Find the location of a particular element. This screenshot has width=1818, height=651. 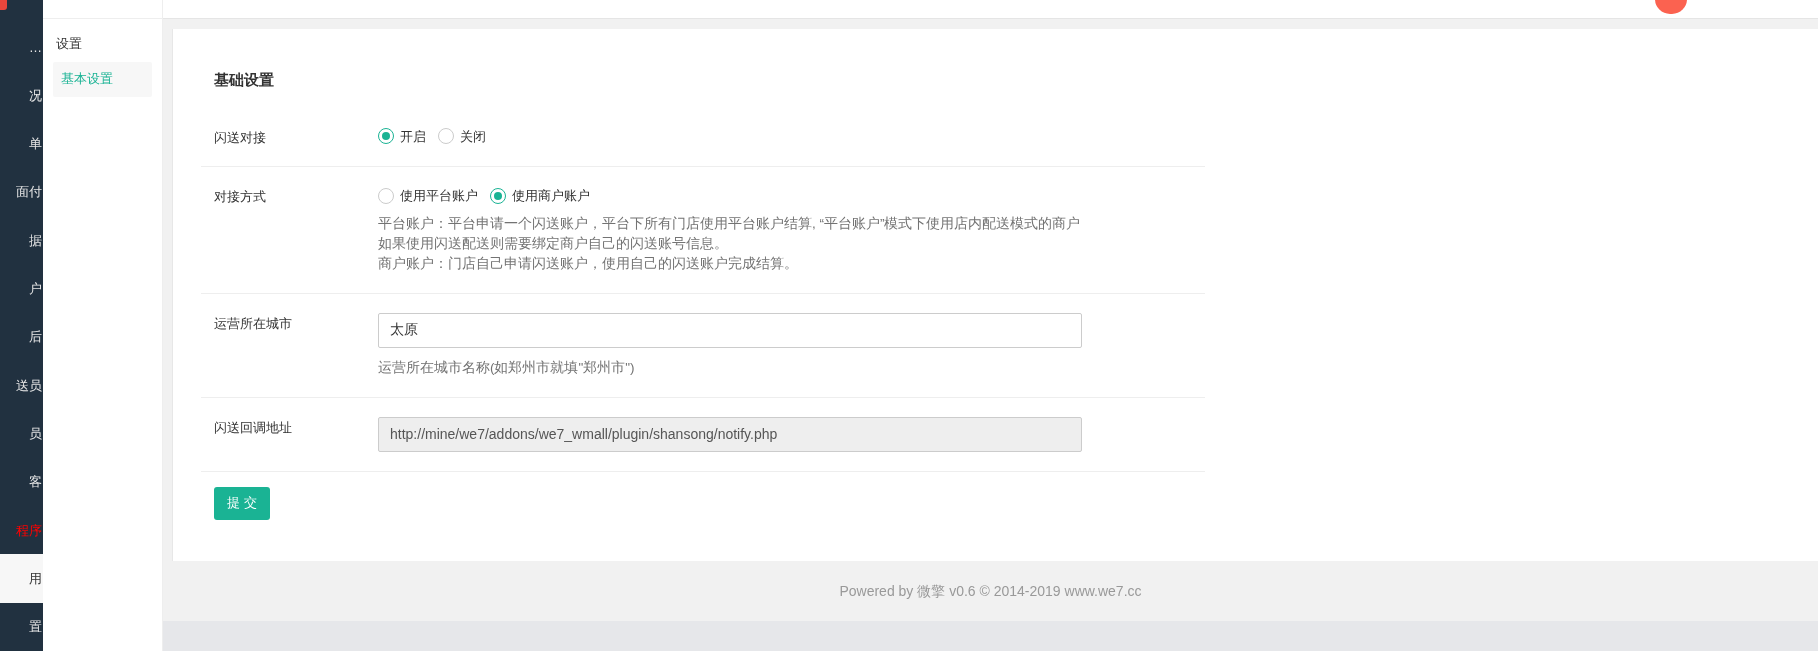

nav-item: 用 is located at coordinates (21, 578).